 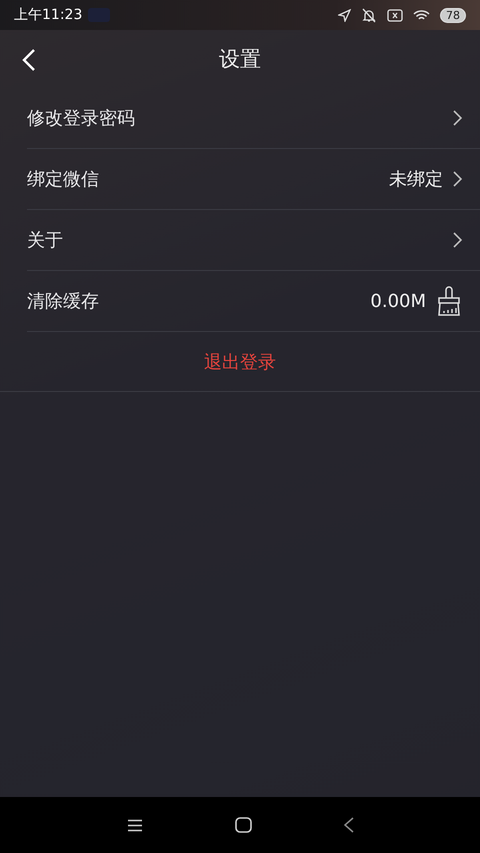 I want to click on location-arrow-icon, so click(x=344, y=15).